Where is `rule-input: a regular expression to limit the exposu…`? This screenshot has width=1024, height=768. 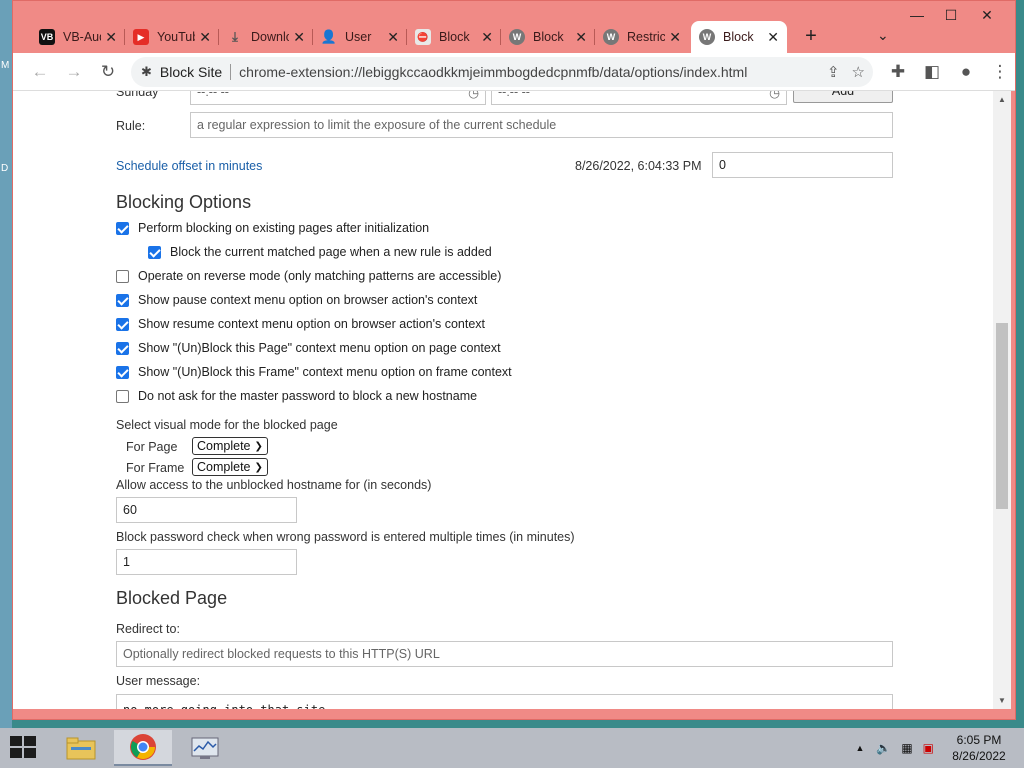 rule-input: a regular expression to limit the exposu… is located at coordinates (541, 125).